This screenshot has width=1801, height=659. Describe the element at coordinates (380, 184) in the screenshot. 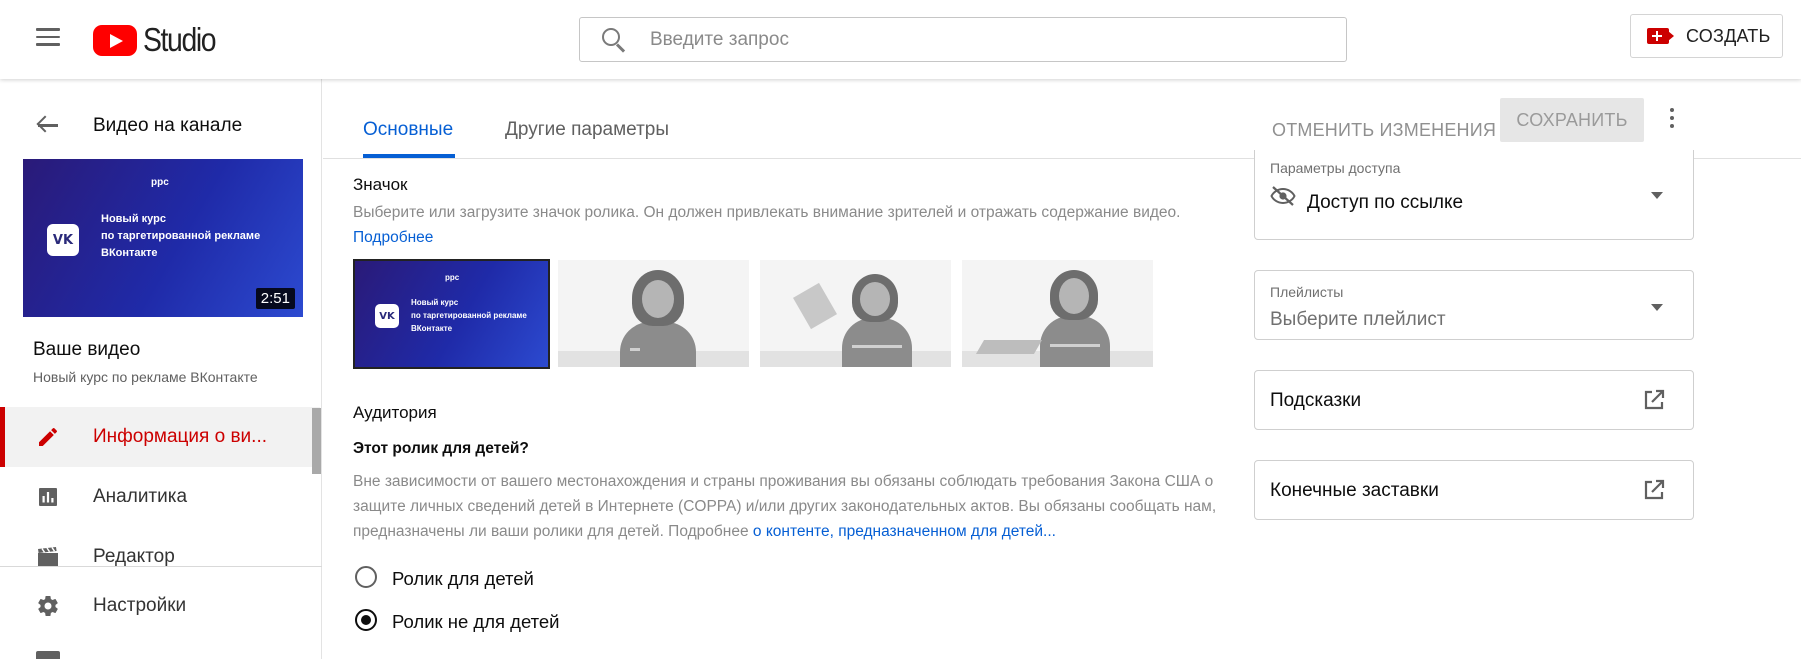

I see `thumbnail-section-title: Значок` at that location.